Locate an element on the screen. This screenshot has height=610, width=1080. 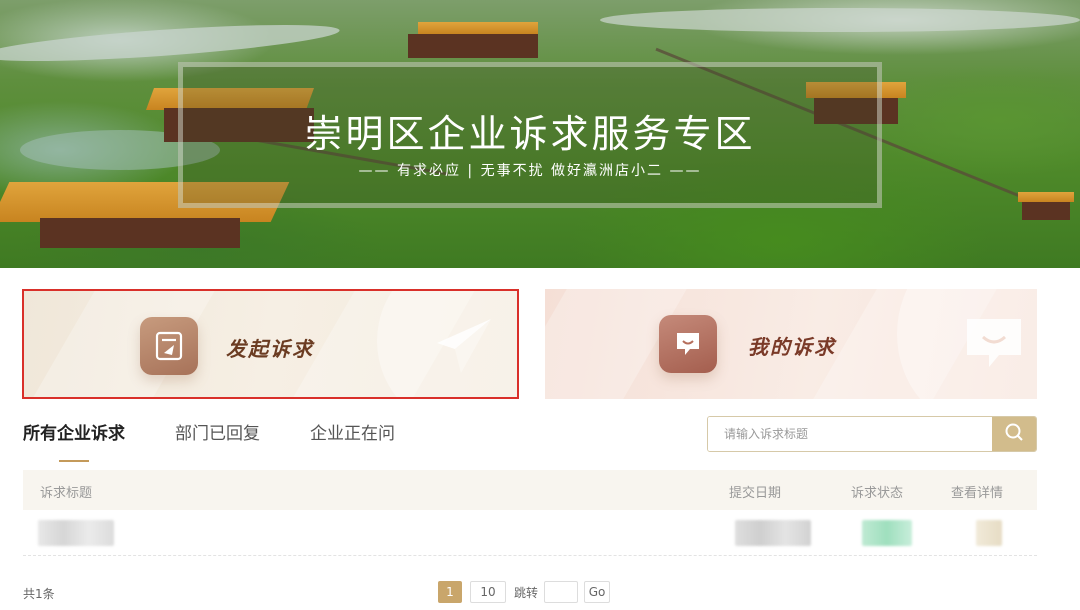
jump-page-input is located at coordinates (561, 592).